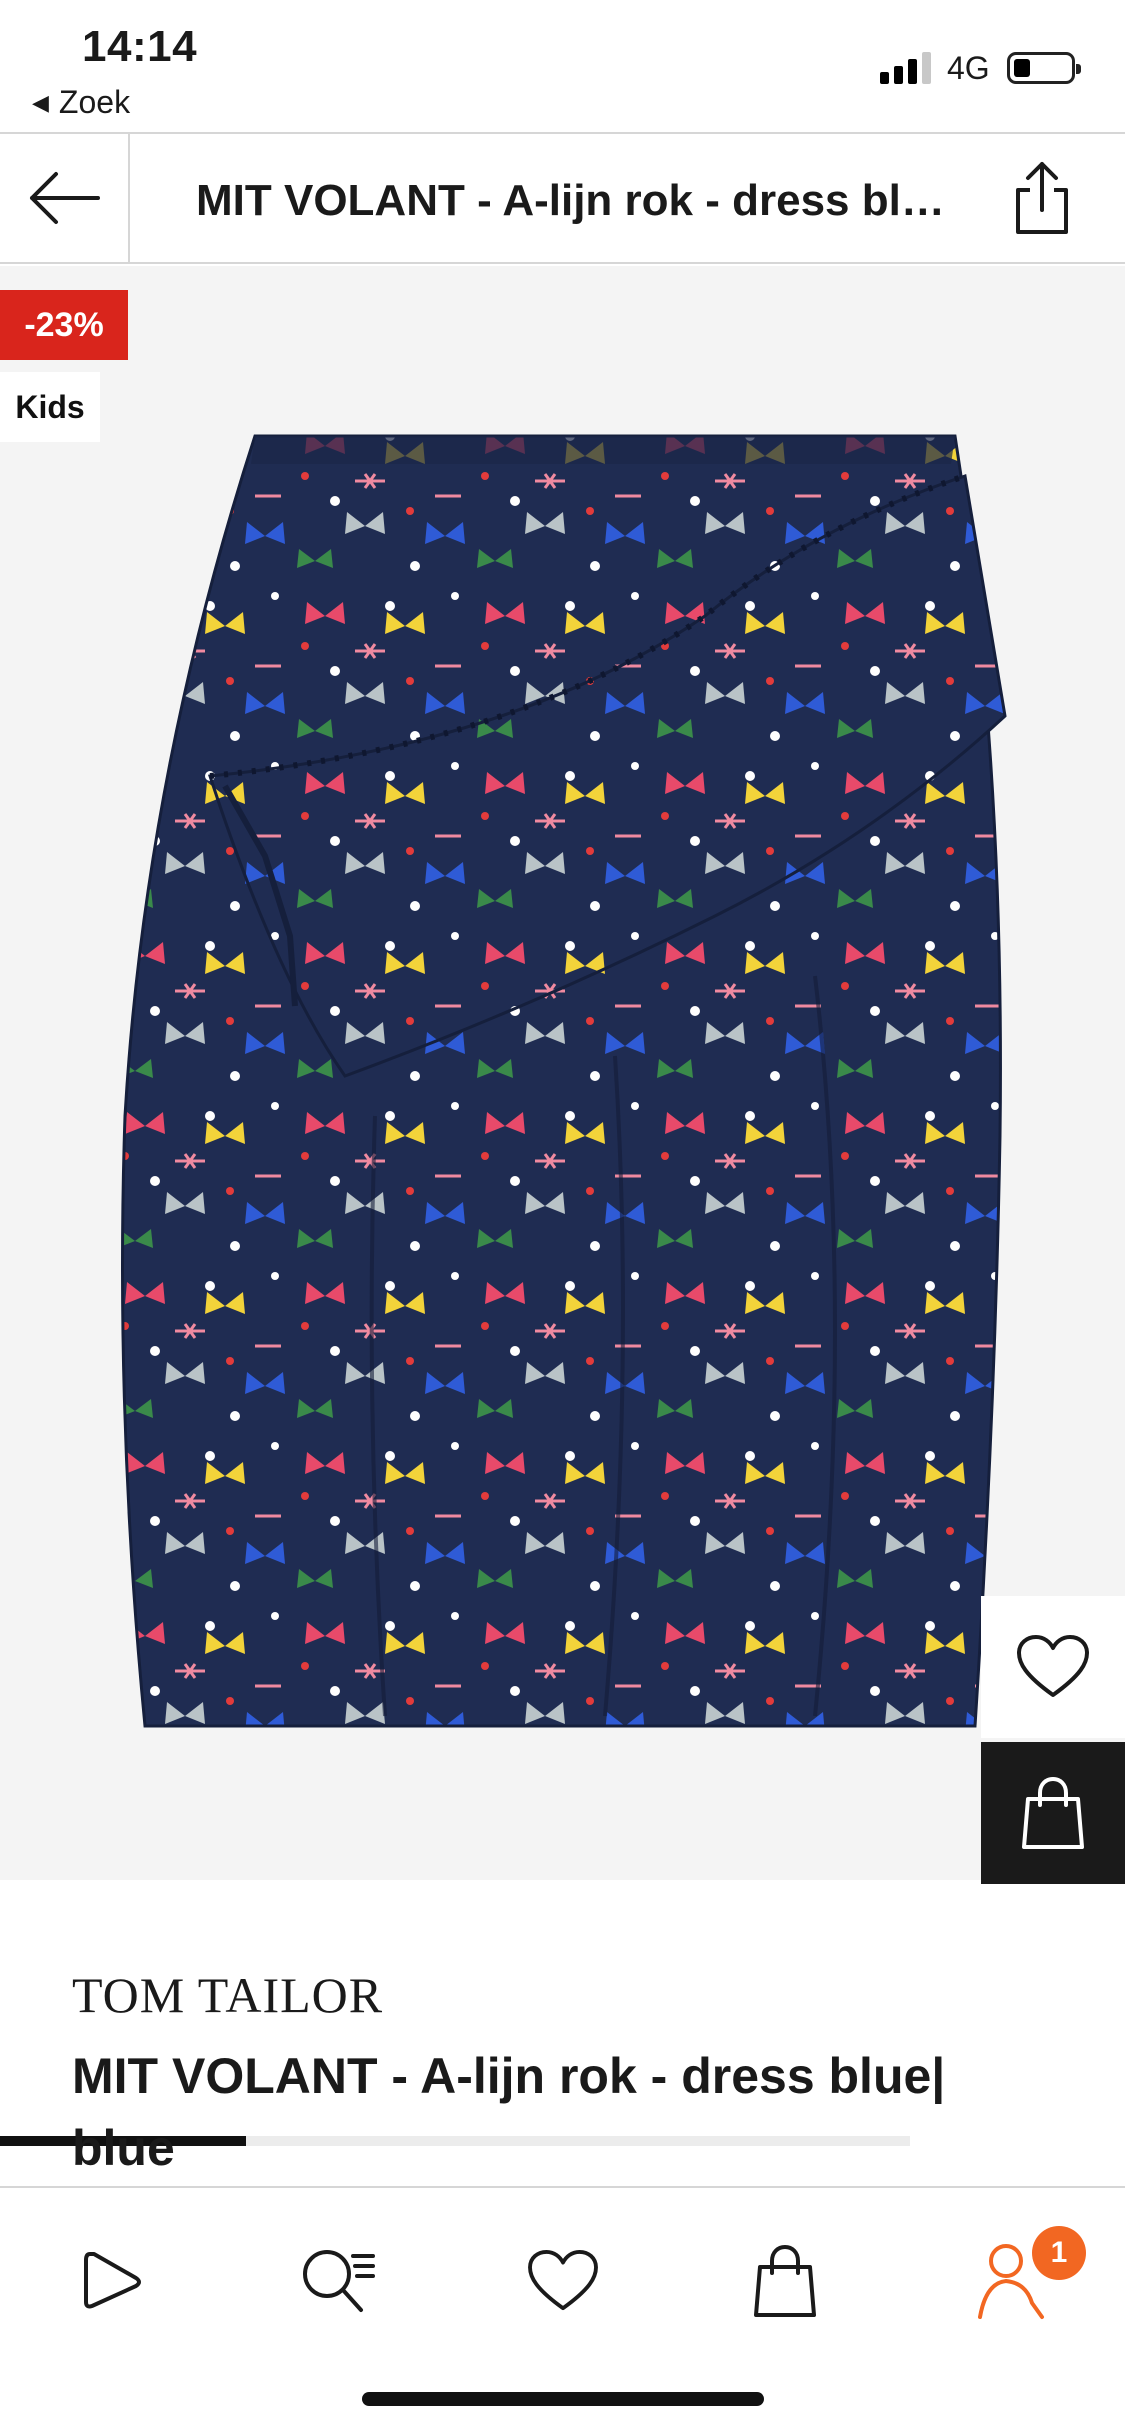 This screenshot has height=2436, width=1125. I want to click on share-button, so click(1042, 198).